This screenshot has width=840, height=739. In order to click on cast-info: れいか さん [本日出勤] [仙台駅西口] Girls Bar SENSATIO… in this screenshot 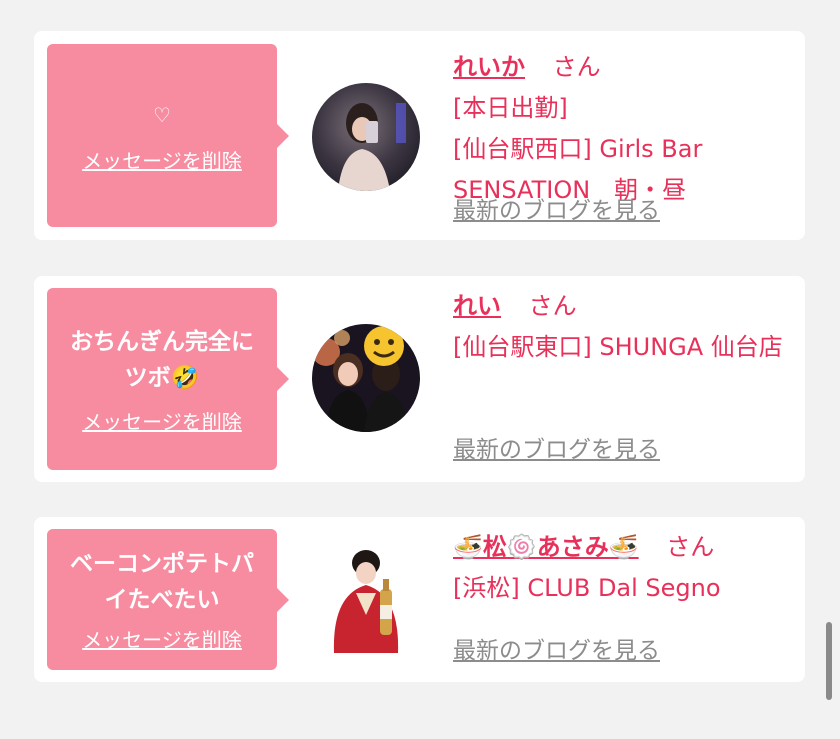, I will do `click(623, 129)`.